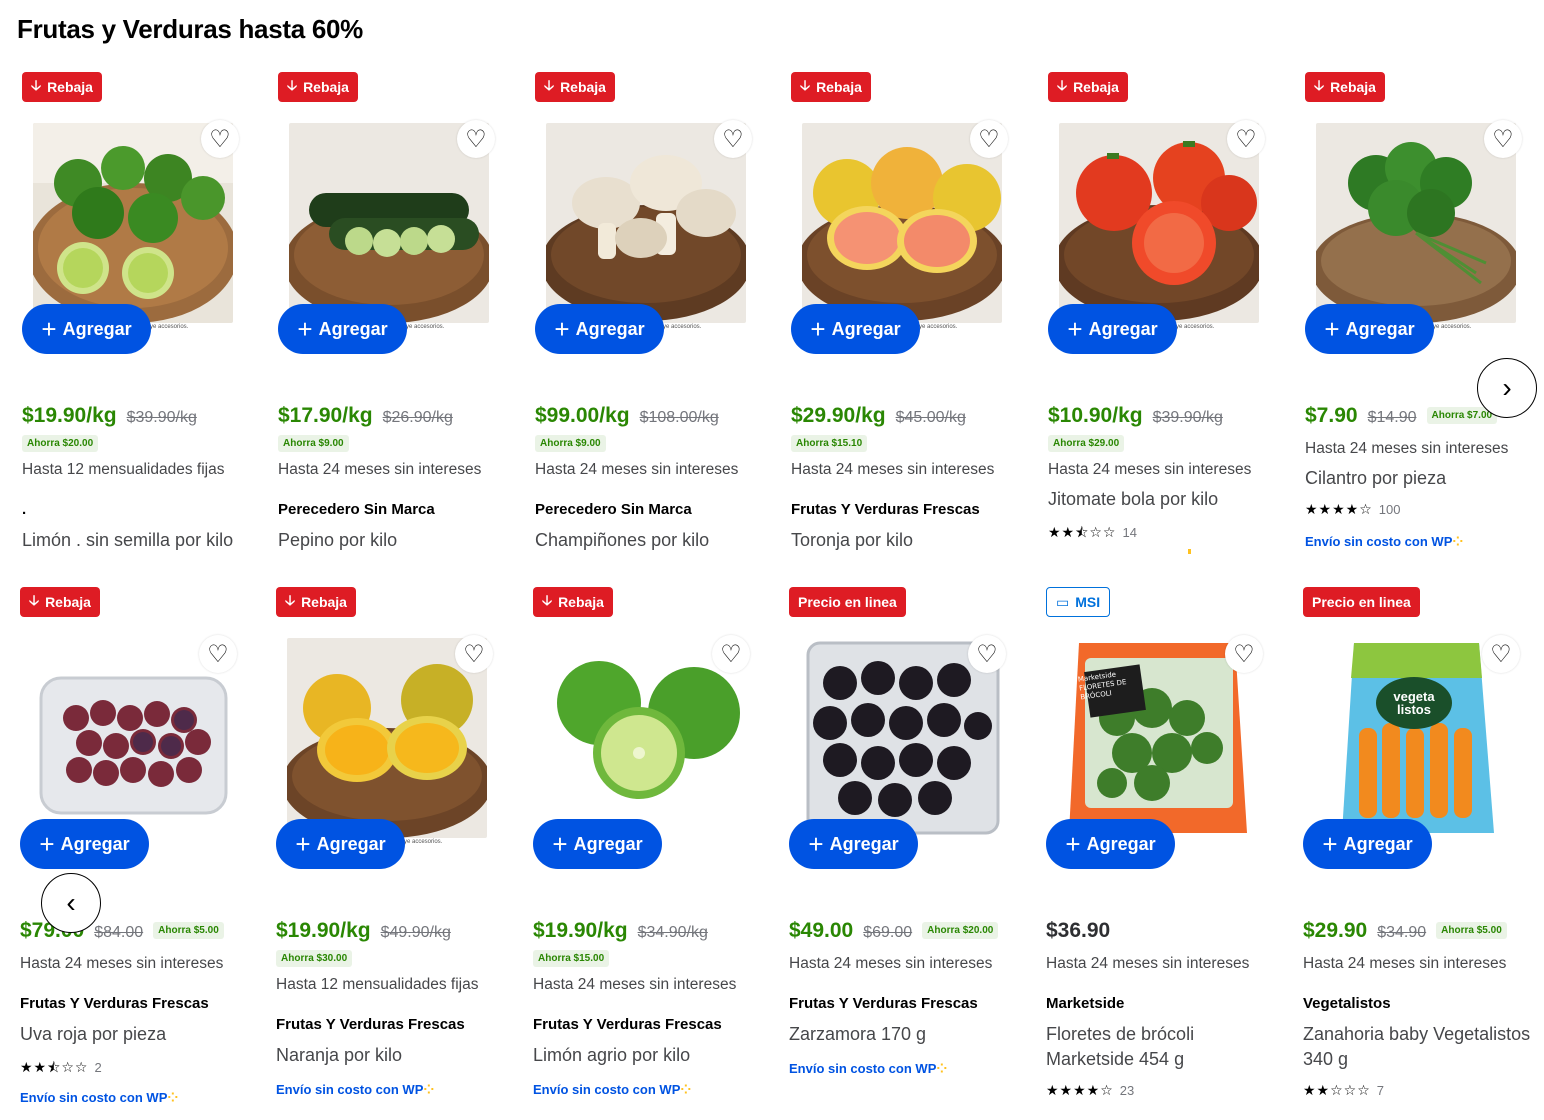 The image size is (1544, 1120). I want to click on chevron-right-icon: ›, so click(1507, 387).